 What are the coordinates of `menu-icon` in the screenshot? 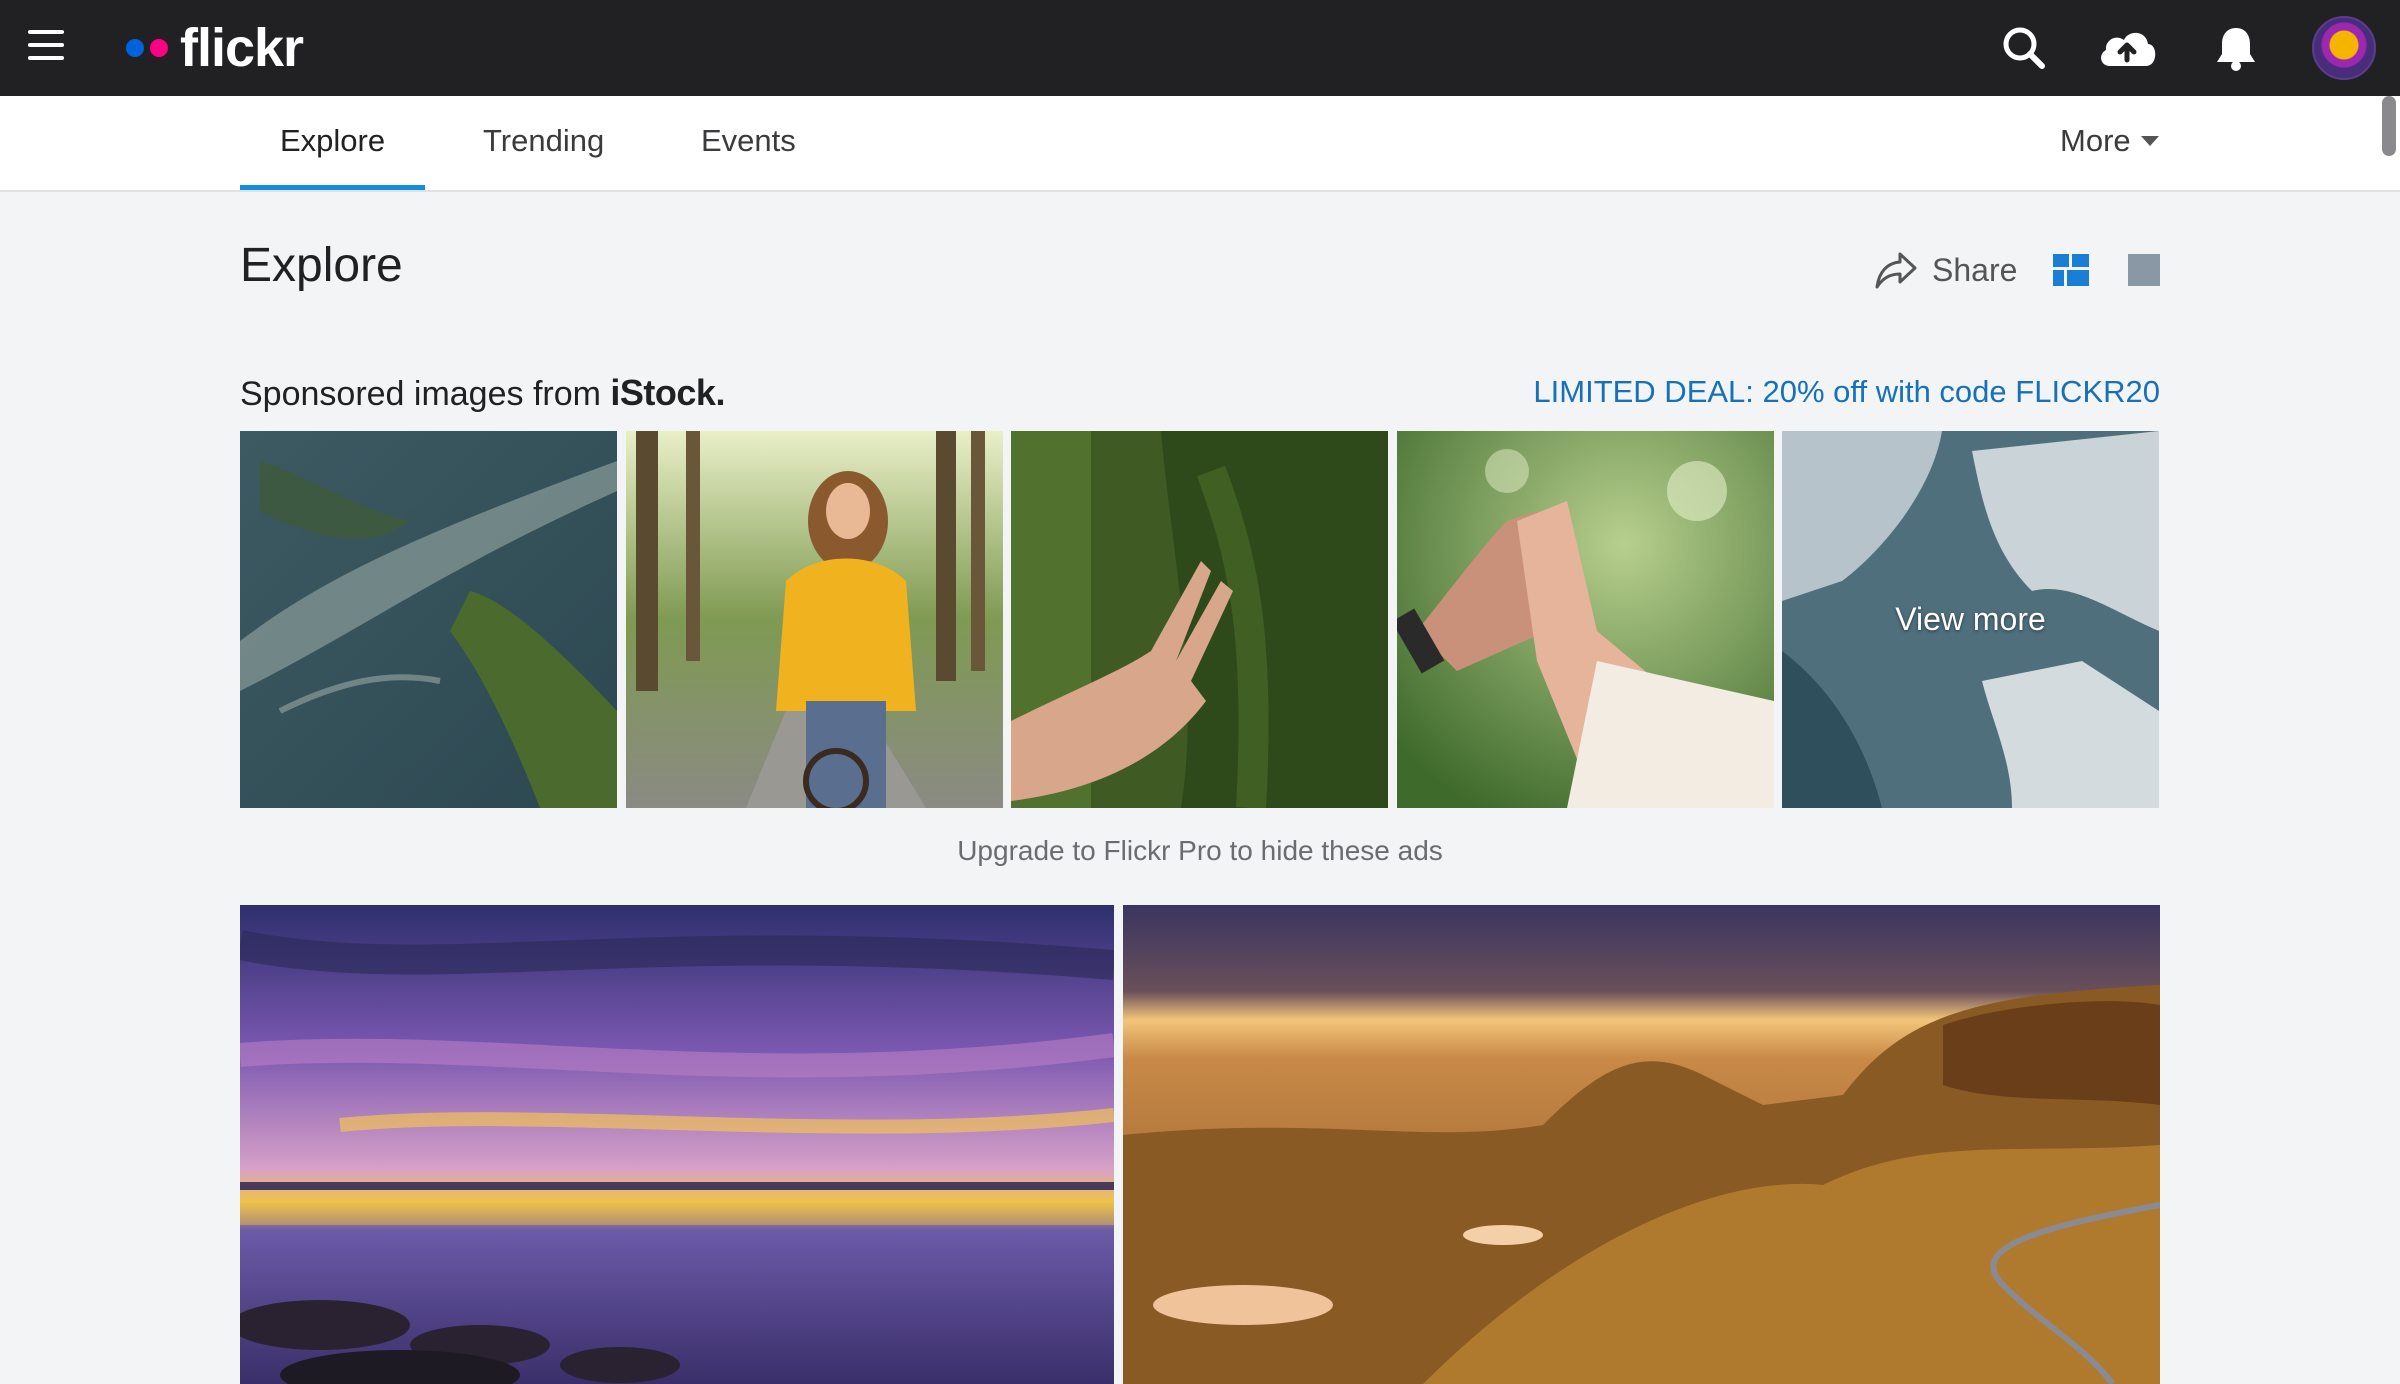 It's located at (46, 48).